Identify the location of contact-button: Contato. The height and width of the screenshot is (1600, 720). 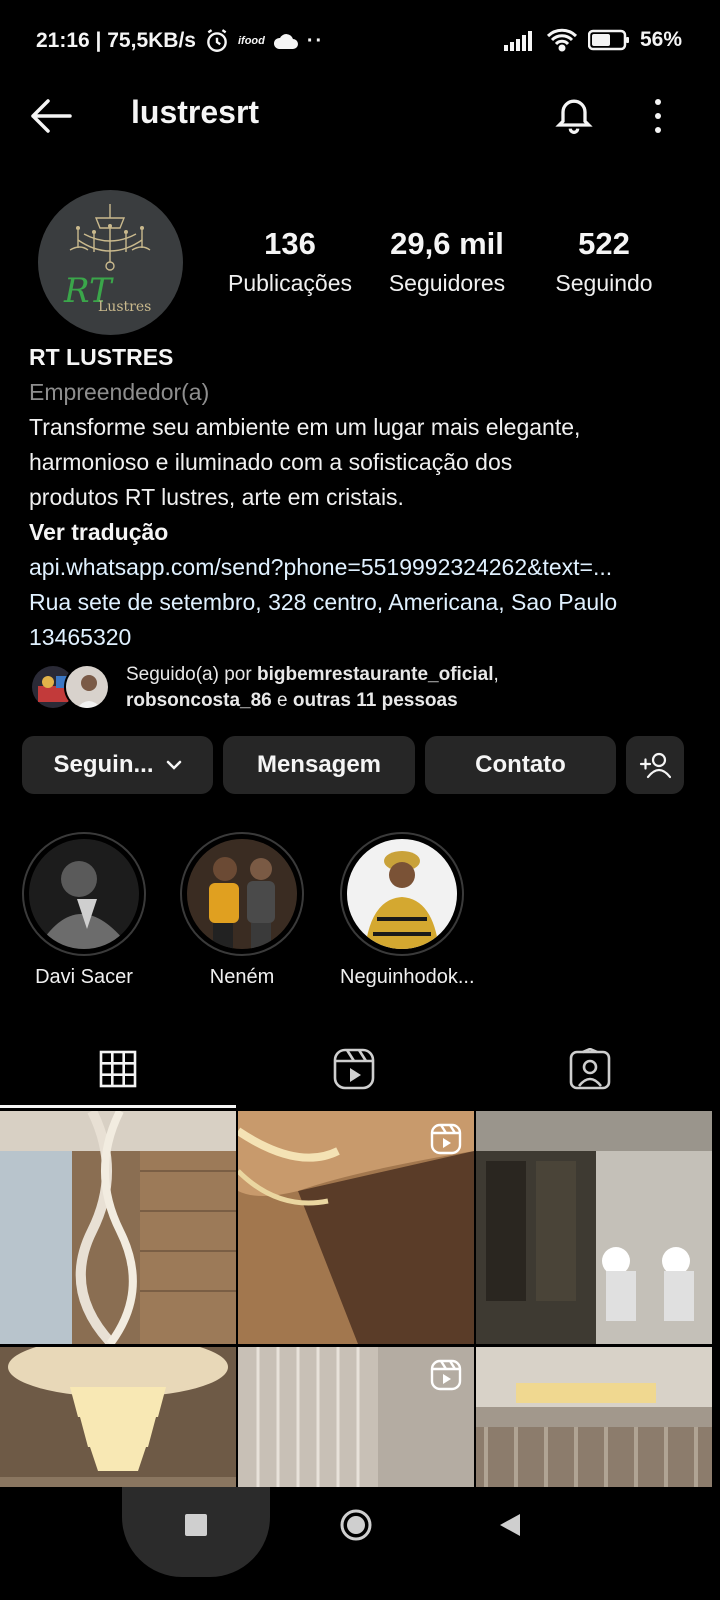
(520, 765).